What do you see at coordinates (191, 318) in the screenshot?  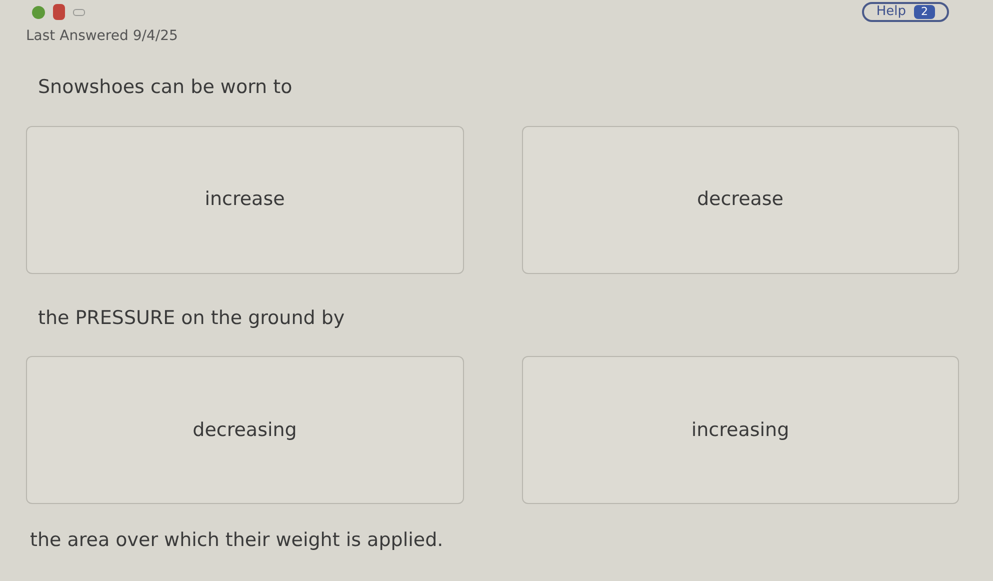 I see `question-text: the PRESSURE on the ground by` at bounding box center [191, 318].